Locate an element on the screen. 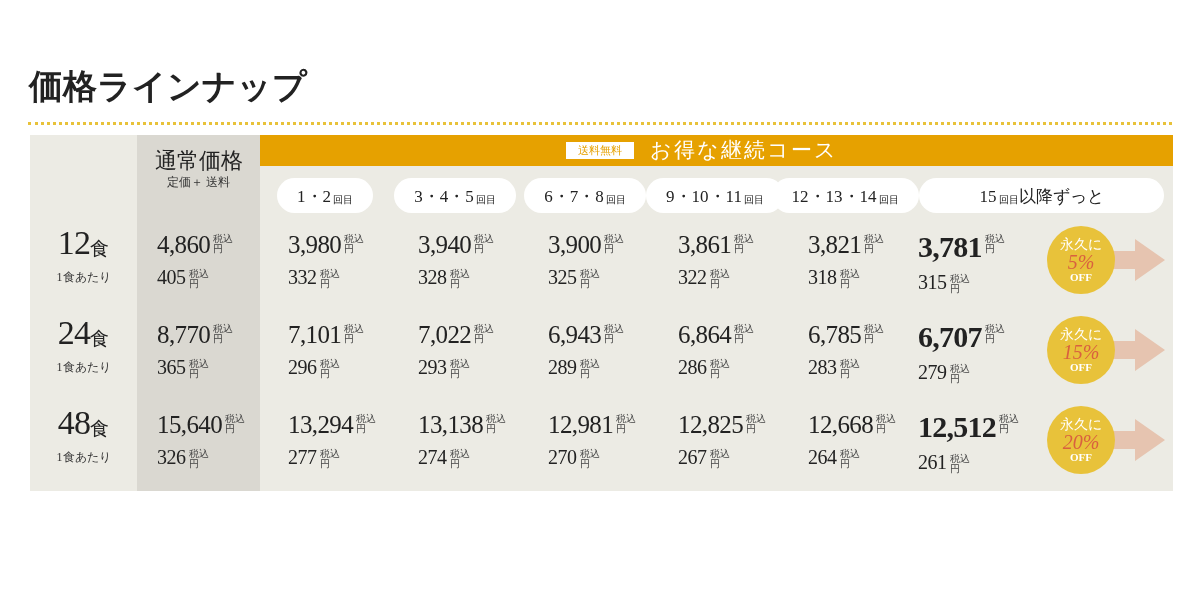  price-amount: 267 is located at coordinates (692, 457).